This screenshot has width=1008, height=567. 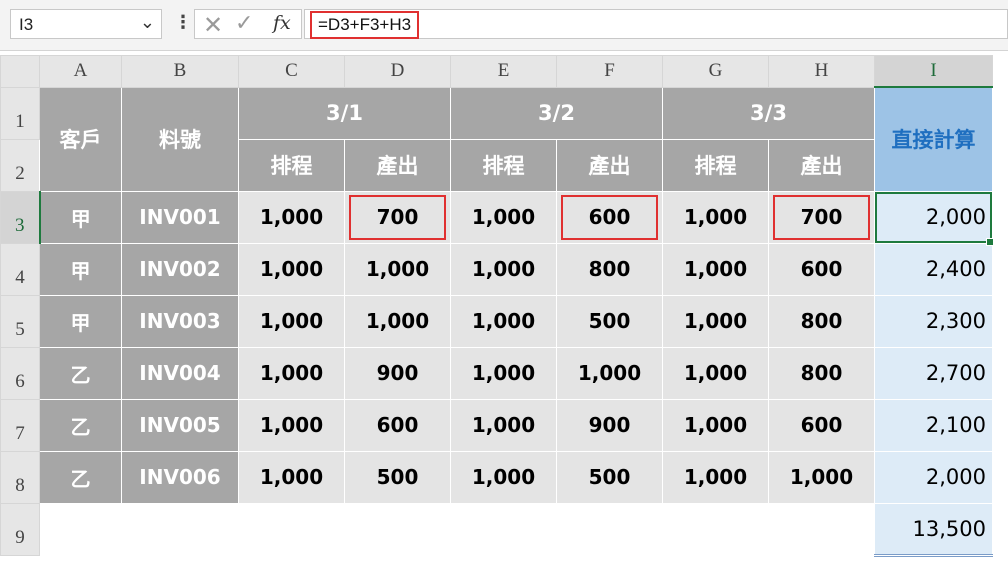 What do you see at coordinates (933, 425) in the screenshot?
I see `cell-total: 2,100` at bounding box center [933, 425].